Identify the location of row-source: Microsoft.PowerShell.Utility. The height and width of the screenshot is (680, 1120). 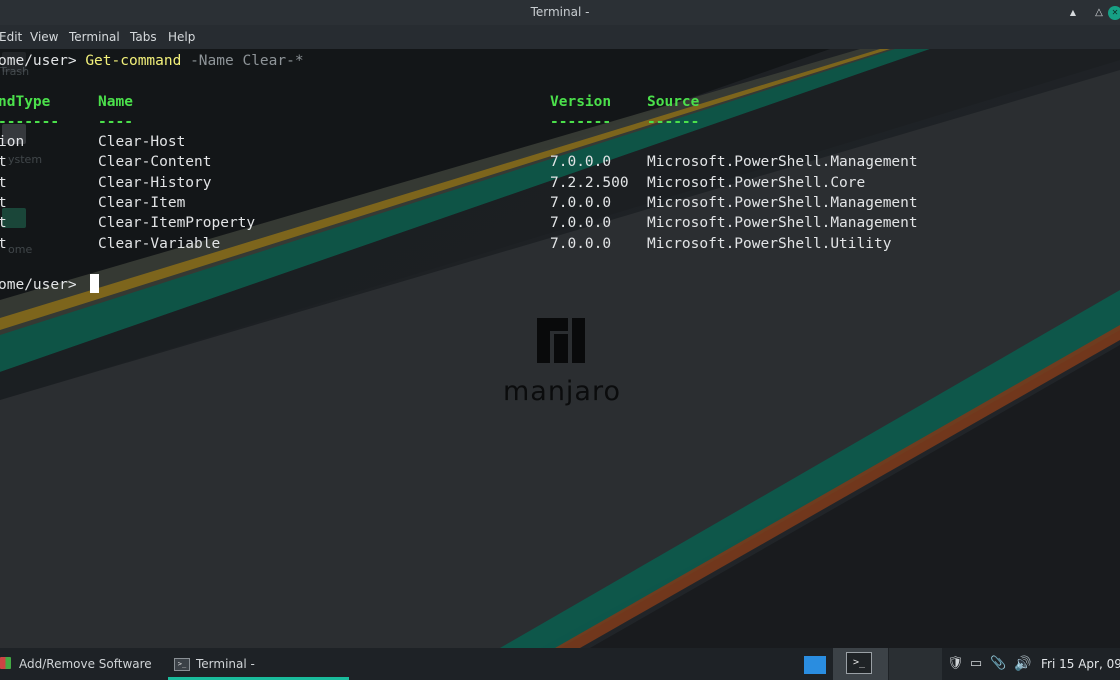
(769, 244).